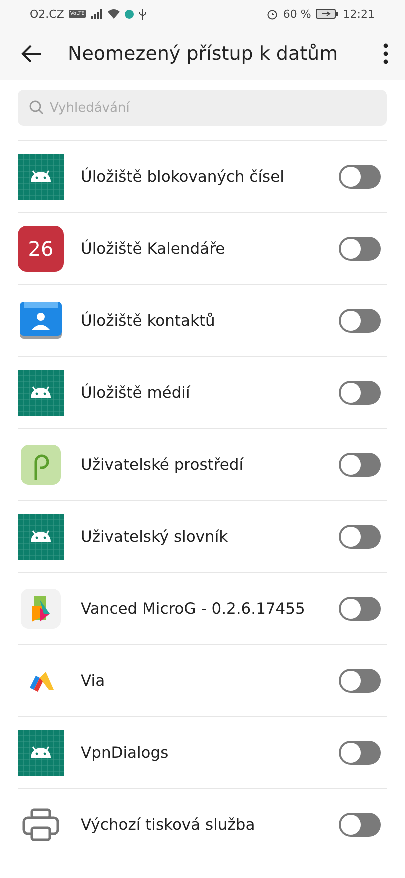 This screenshot has height=878, width=405. What do you see at coordinates (359, 14) in the screenshot?
I see `clock: 12:21` at bounding box center [359, 14].